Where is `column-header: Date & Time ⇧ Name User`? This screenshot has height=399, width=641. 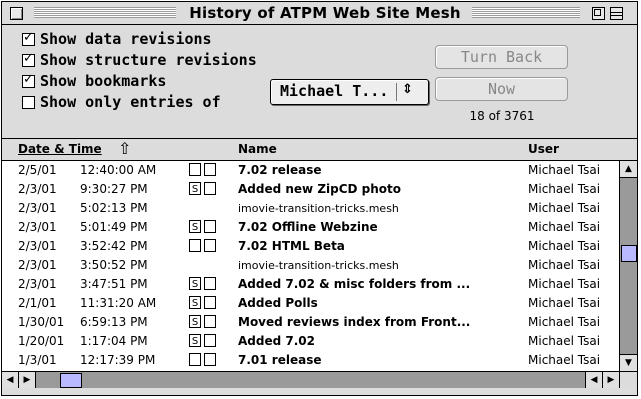 column-header: Date & Time ⇧ Name User is located at coordinates (319, 149).